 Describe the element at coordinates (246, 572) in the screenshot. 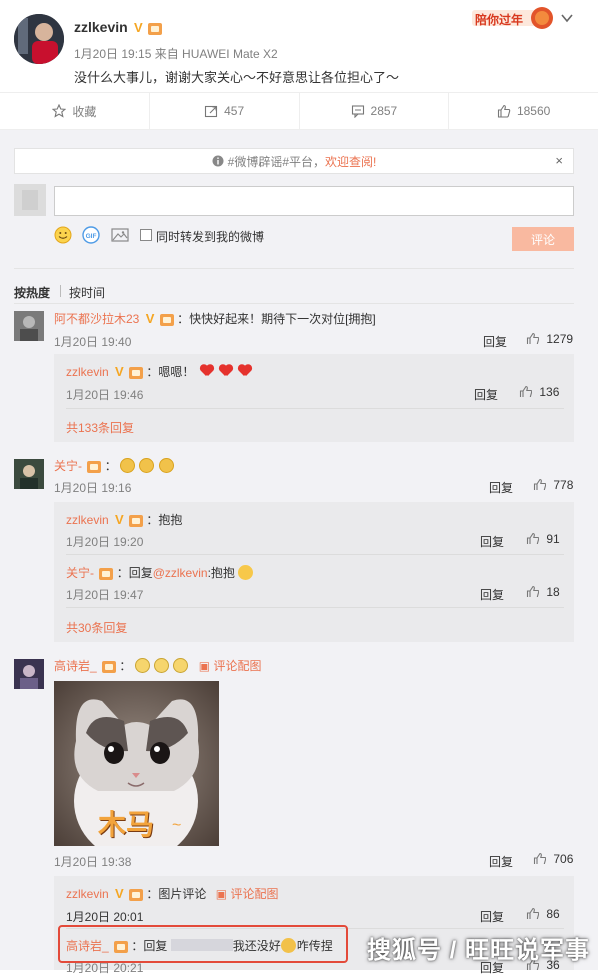

I see `kiss-emoji-icon` at that location.